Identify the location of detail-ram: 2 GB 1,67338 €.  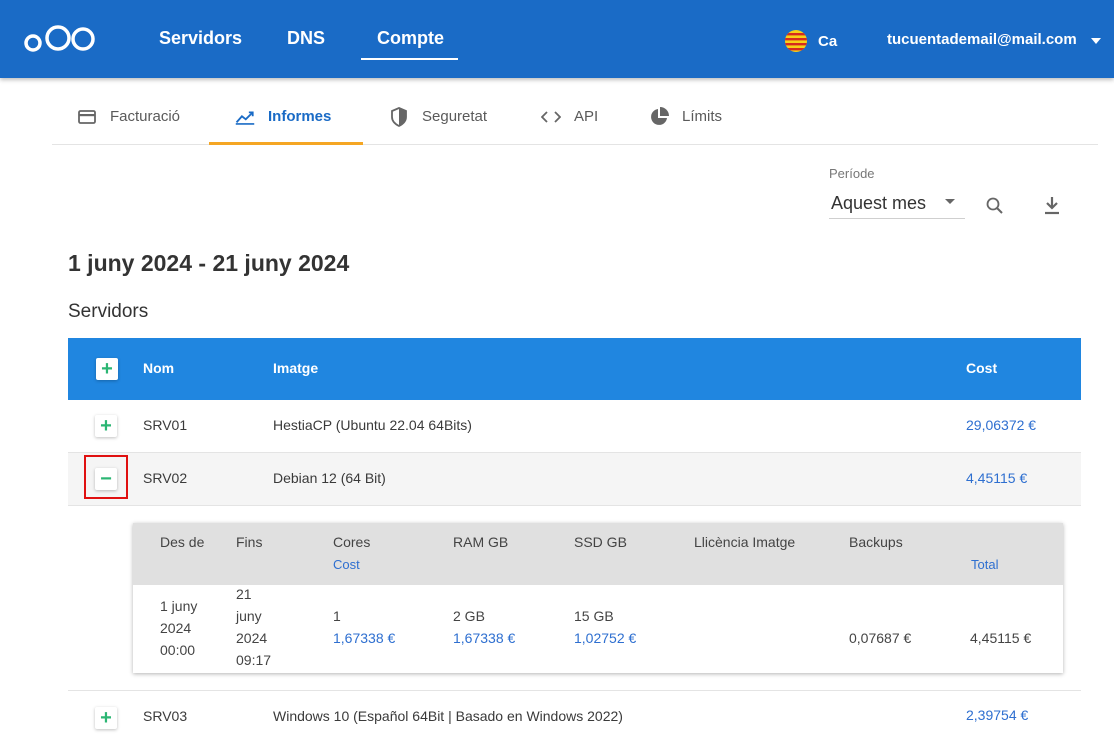
(484, 627).